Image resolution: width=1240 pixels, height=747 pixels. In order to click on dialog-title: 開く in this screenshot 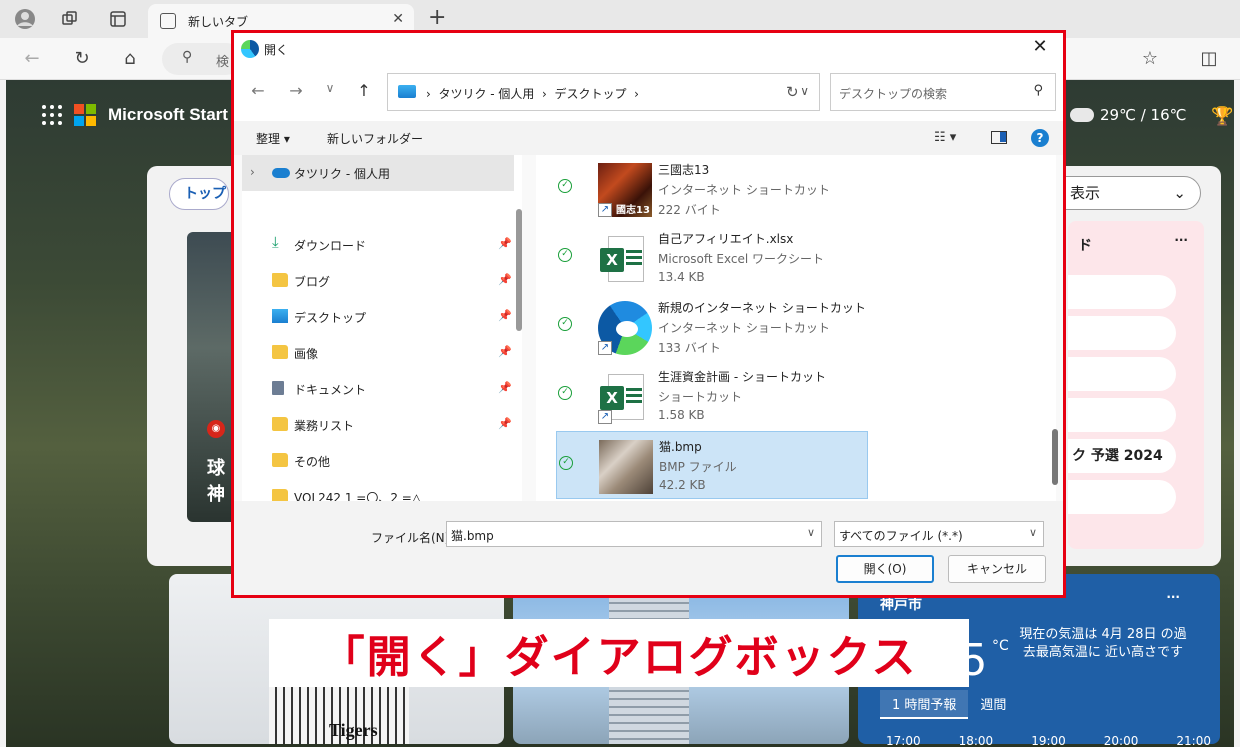, I will do `click(276, 50)`.